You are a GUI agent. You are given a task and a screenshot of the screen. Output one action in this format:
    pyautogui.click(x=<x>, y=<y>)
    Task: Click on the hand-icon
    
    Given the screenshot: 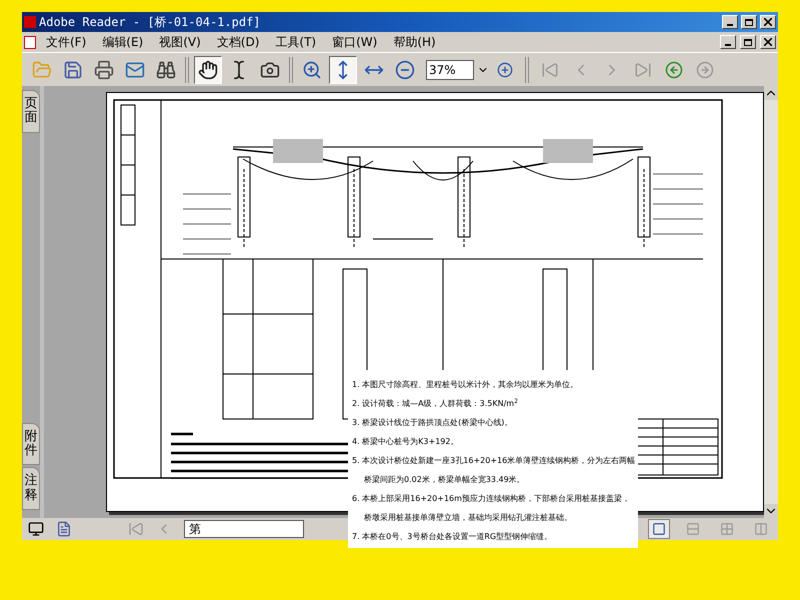 What is the action you would take?
    pyautogui.click(x=208, y=70)
    